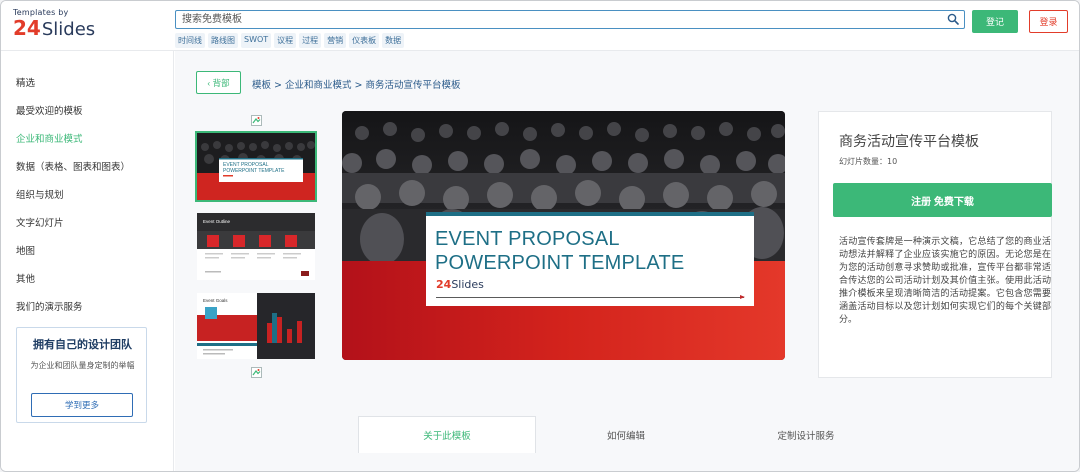  I want to click on thumbnail-image: Event Outline, so click(256, 246).